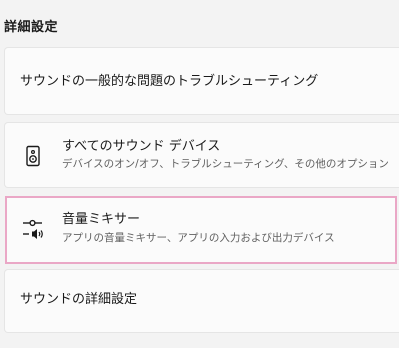 Image resolution: width=399 pixels, height=348 pixels. I want to click on troubleshoot-label: サウンドの一般的な問題のトラブルシューティング, so click(169, 81).